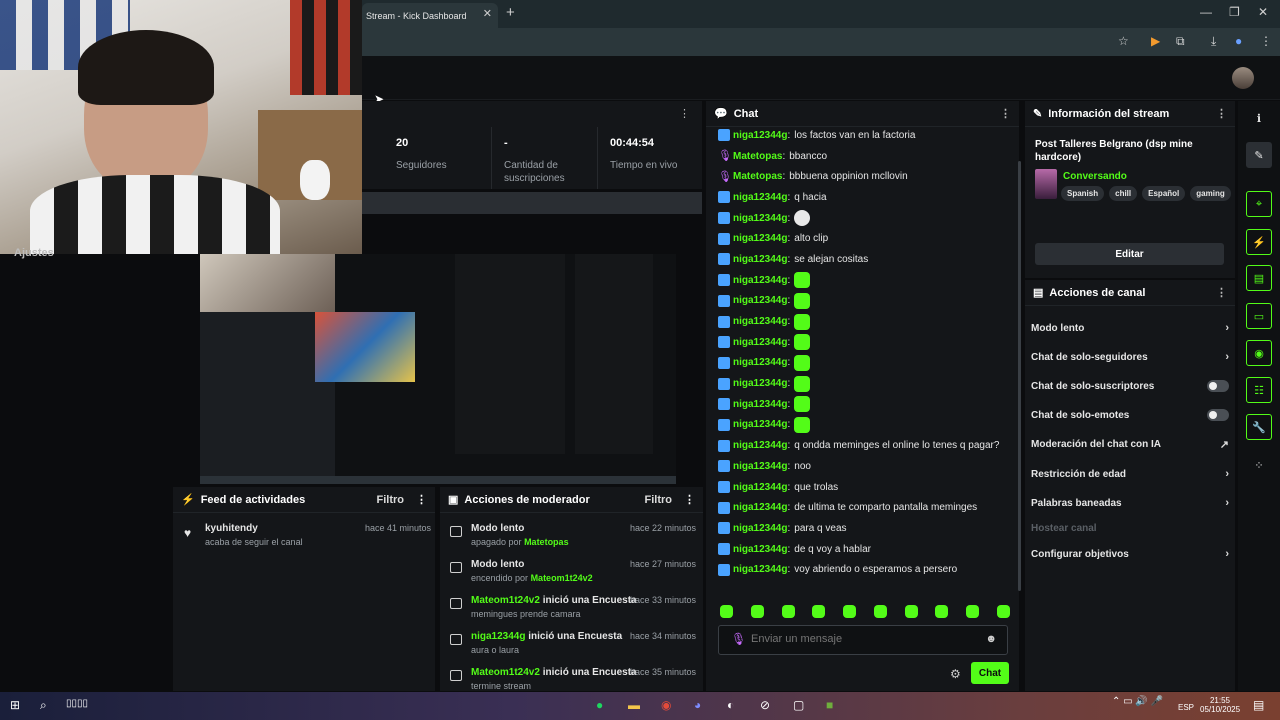  What do you see at coordinates (1130, 554) in the screenshot?
I see `channel-action-item: Configurar objetivos ›` at bounding box center [1130, 554].